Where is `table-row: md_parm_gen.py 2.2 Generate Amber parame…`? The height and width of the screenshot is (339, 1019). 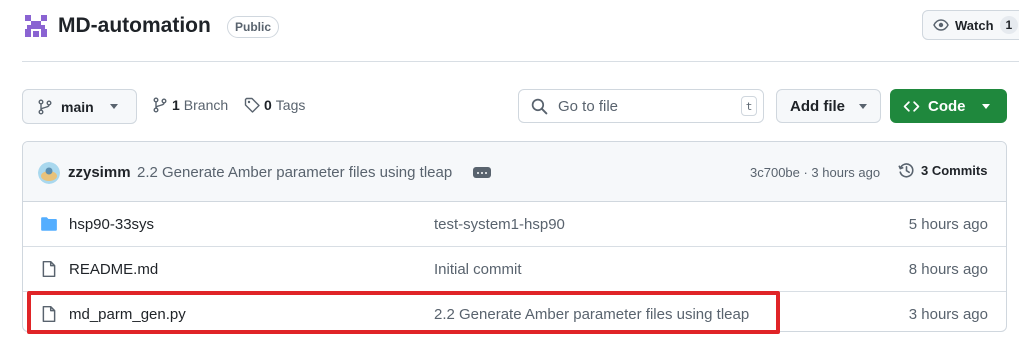 table-row: md_parm_gen.py 2.2 Generate Amber parame… is located at coordinates (514, 311).